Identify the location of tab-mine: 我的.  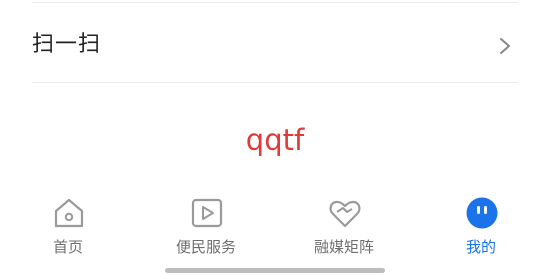
(481, 230).